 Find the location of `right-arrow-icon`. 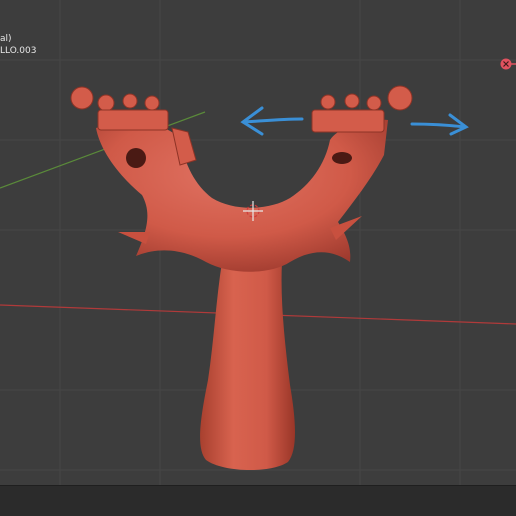

right-arrow-icon is located at coordinates (439, 124).